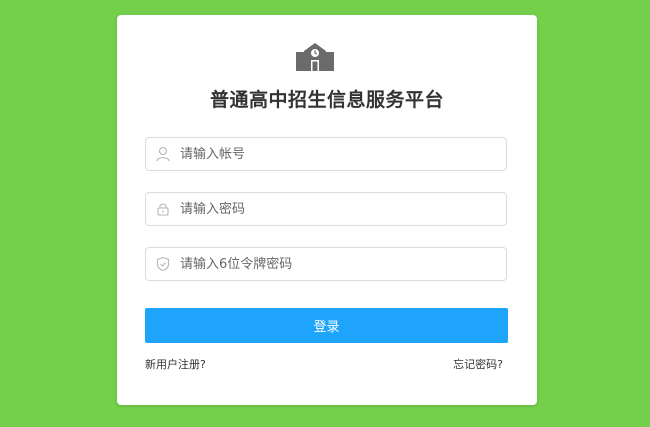 This screenshot has width=650, height=427. I want to click on account-field, so click(326, 154).